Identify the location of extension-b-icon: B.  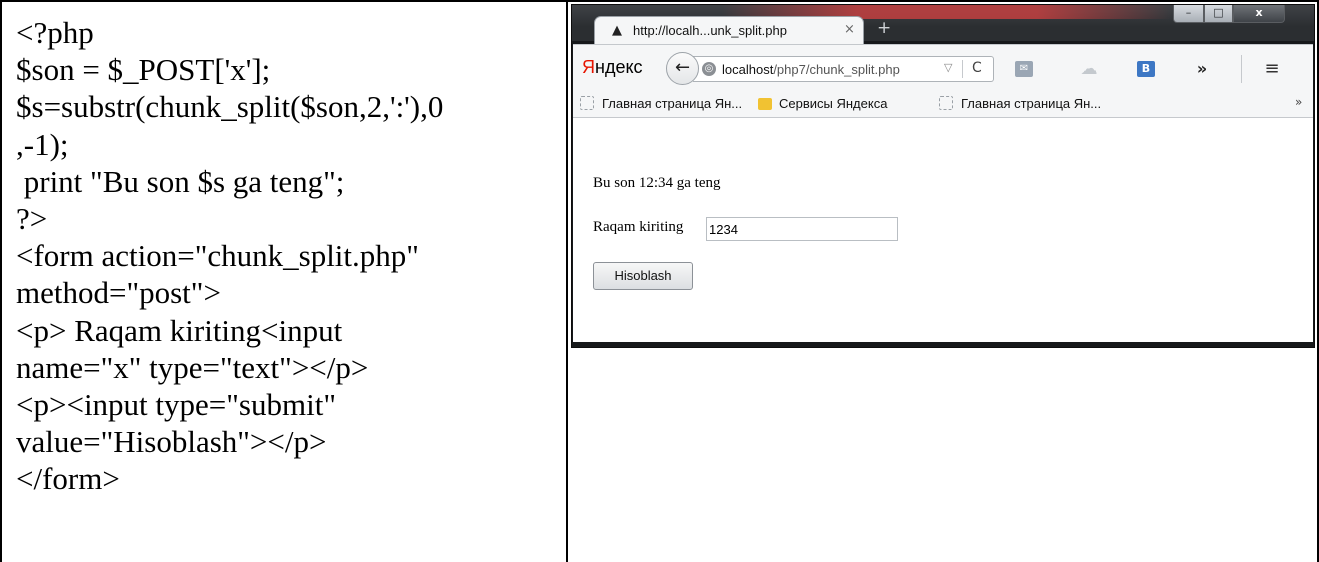
(1146, 69).